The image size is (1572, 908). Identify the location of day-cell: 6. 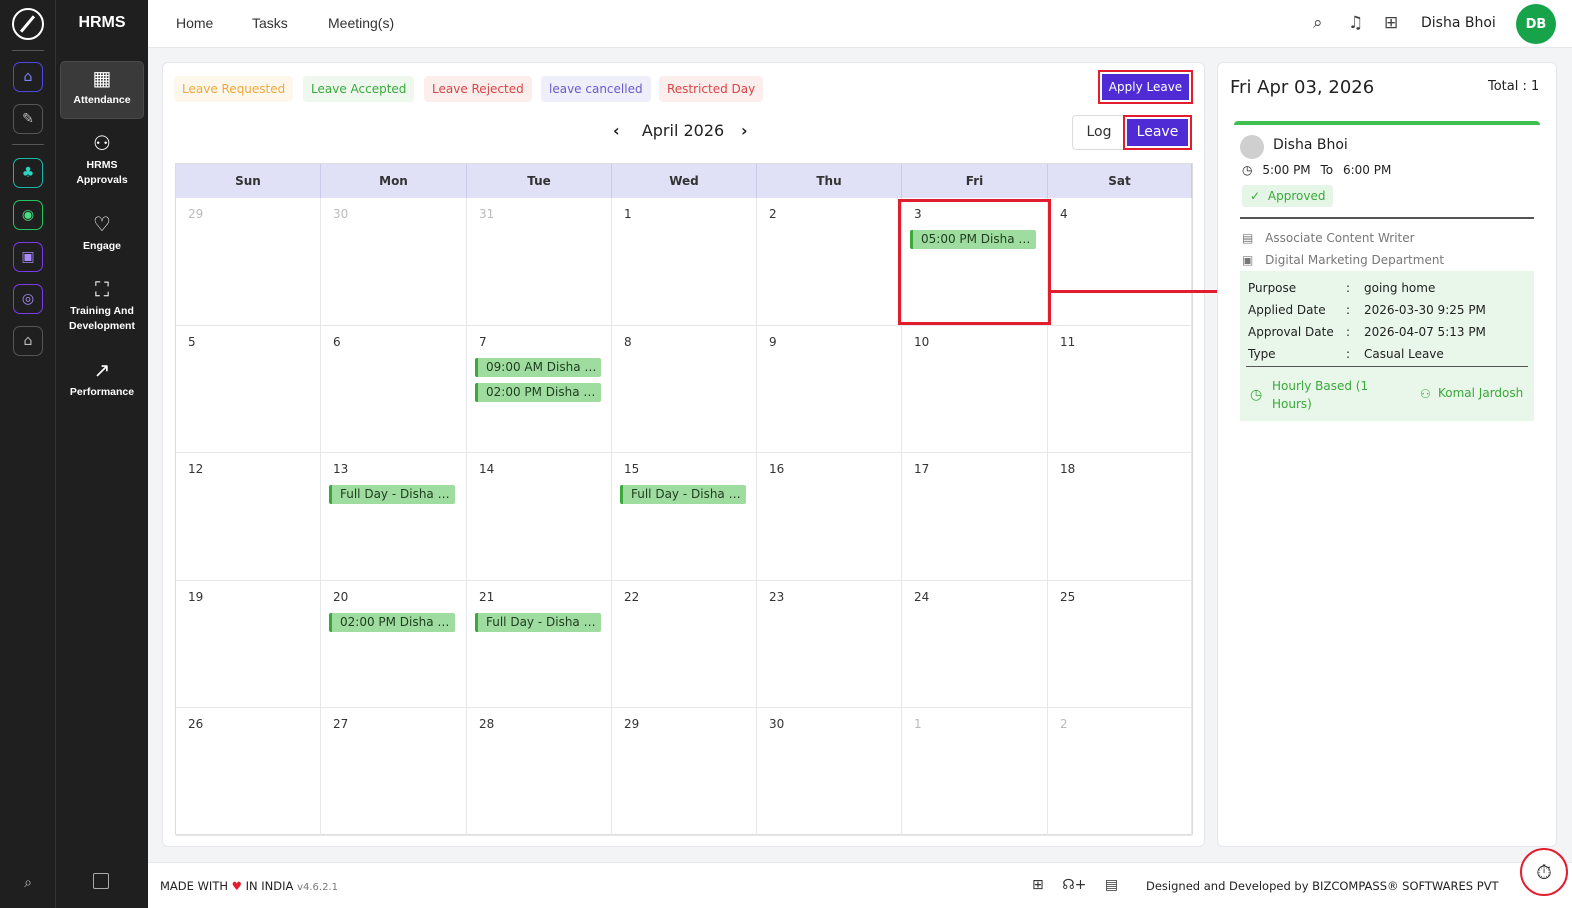
(394, 389).